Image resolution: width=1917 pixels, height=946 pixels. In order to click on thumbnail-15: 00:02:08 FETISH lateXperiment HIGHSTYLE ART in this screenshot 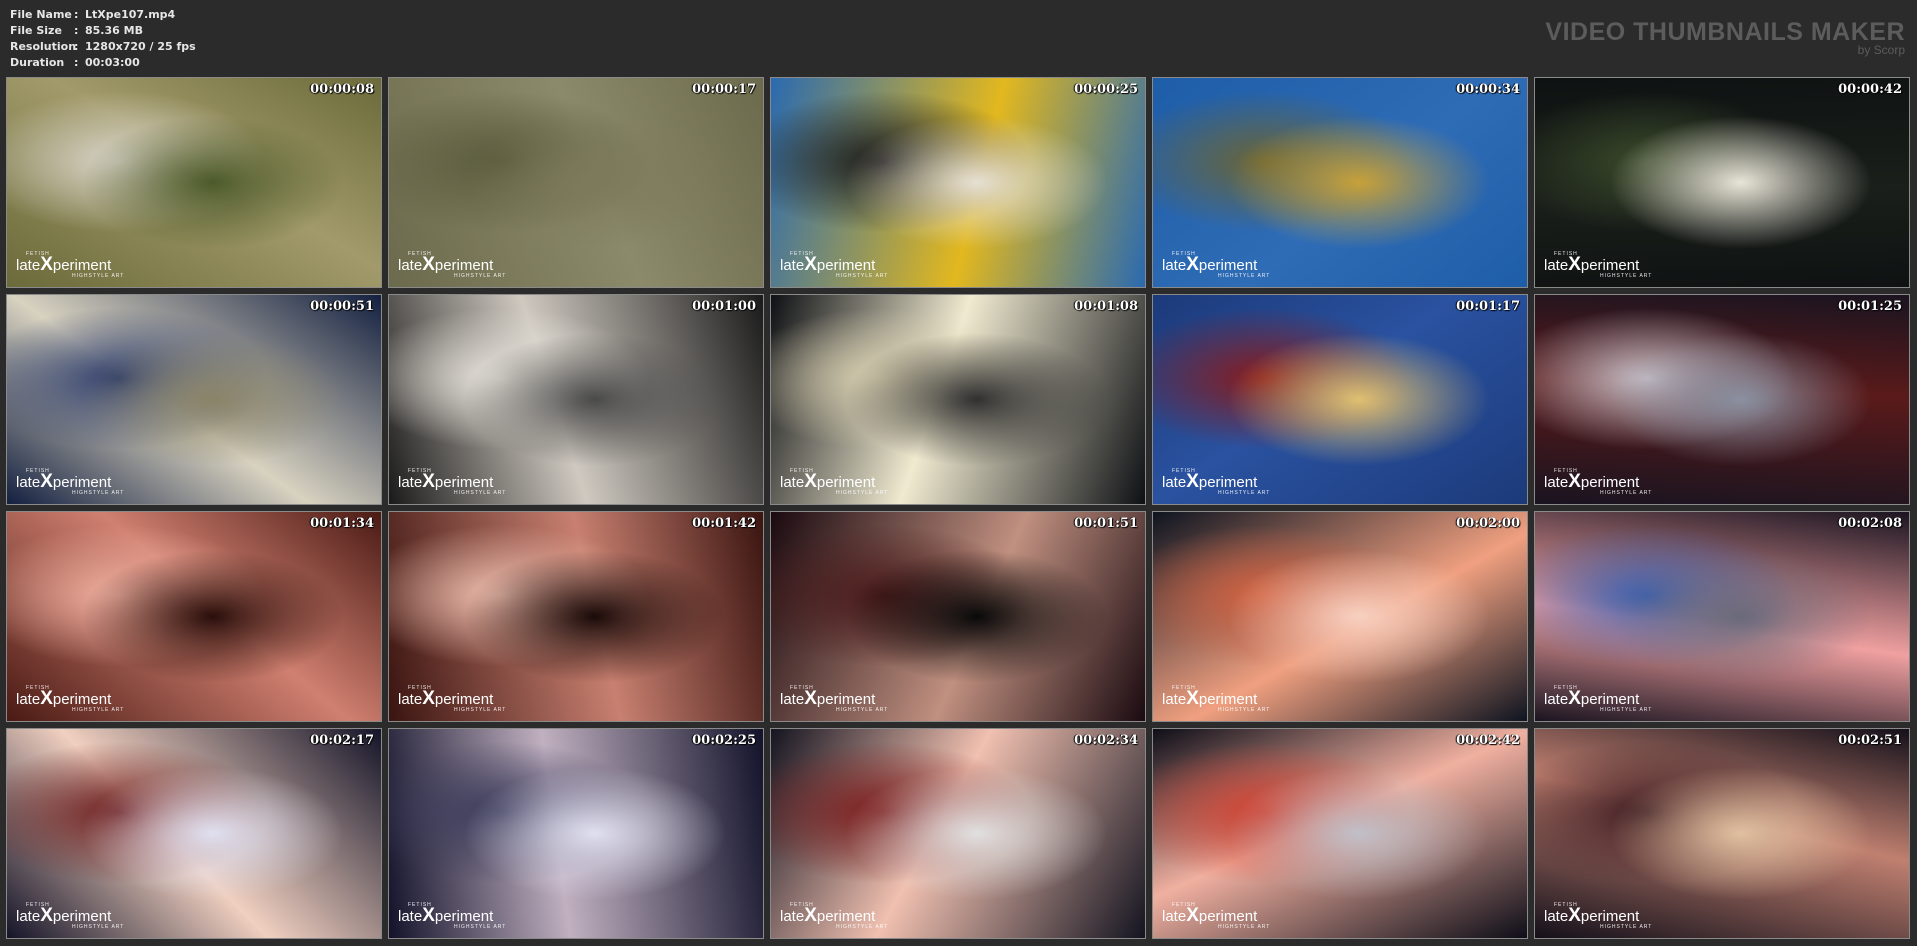, I will do `click(1722, 616)`.